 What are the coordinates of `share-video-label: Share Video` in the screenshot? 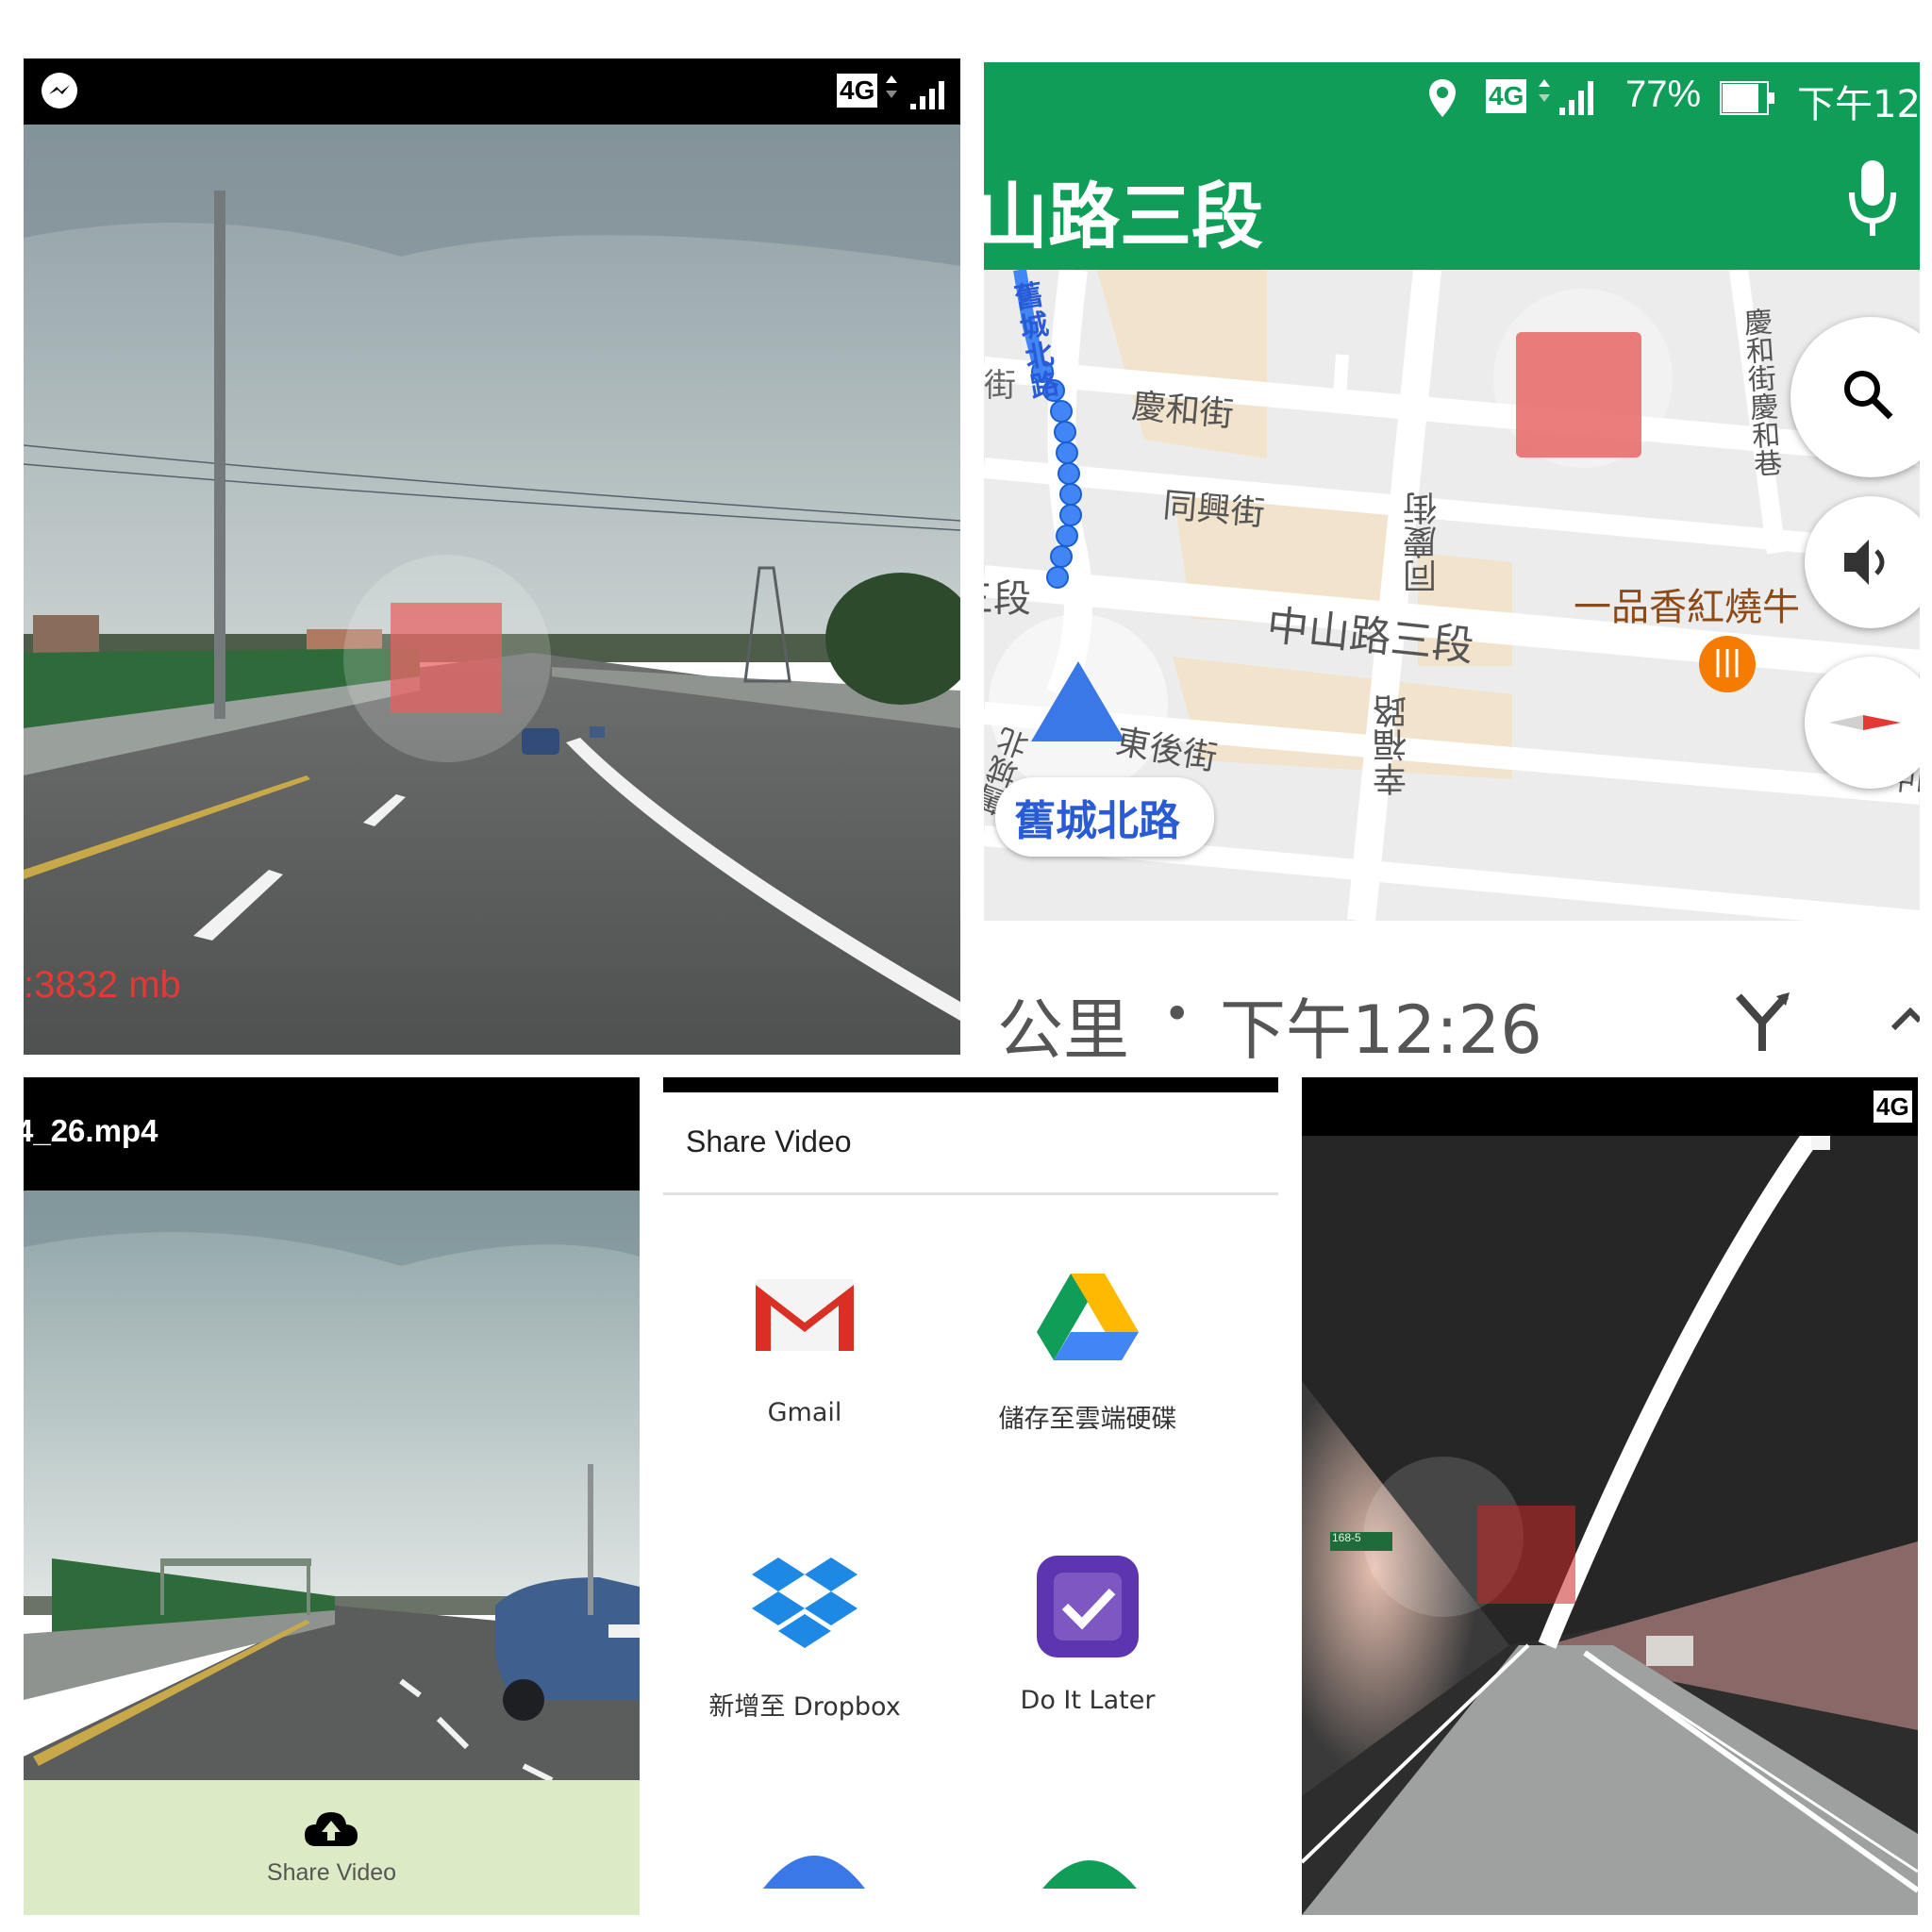 It's located at (331, 1873).